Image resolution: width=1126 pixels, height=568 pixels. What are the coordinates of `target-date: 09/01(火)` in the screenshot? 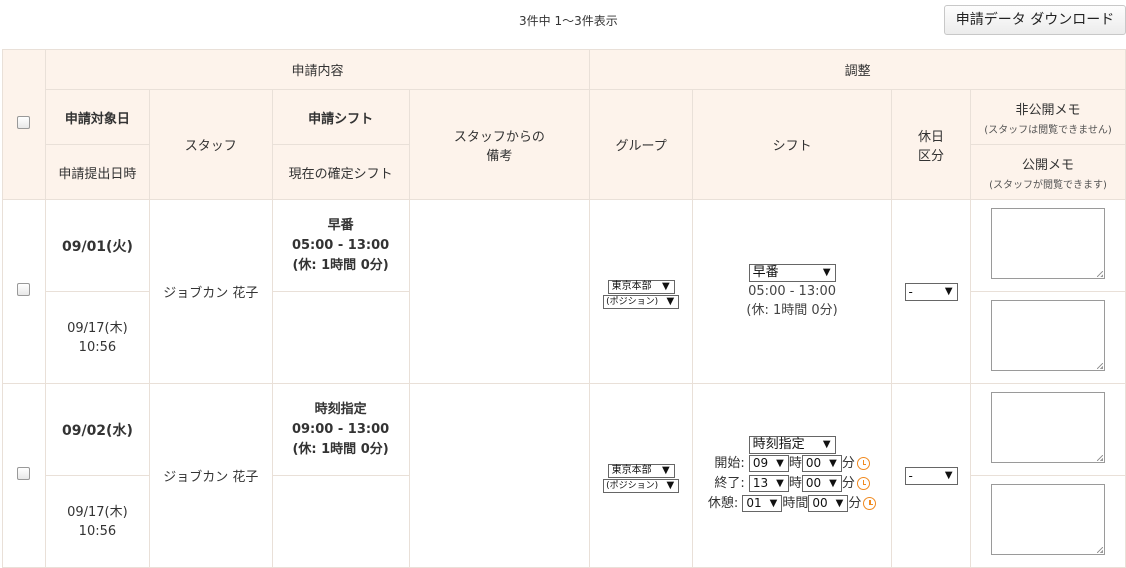 It's located at (97, 245).